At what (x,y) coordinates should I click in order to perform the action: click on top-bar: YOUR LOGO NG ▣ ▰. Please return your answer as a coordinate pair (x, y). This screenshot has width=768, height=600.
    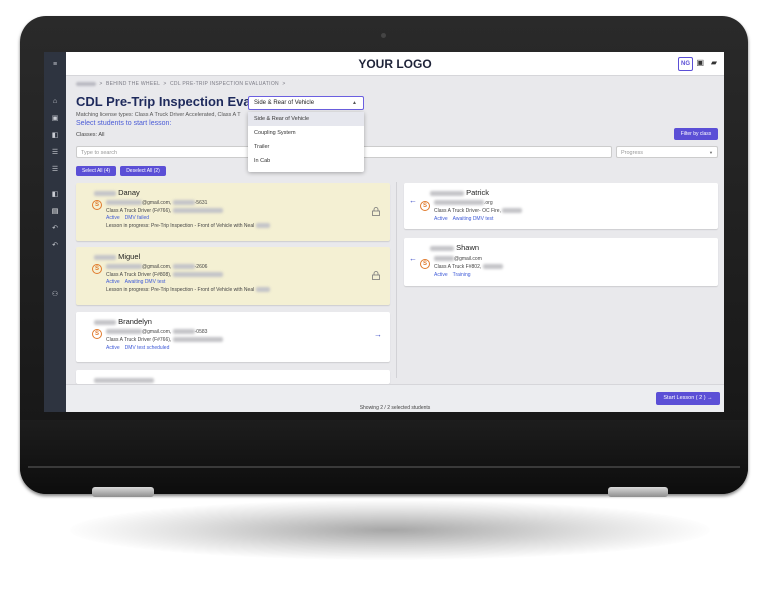
    Looking at the image, I should click on (395, 64).